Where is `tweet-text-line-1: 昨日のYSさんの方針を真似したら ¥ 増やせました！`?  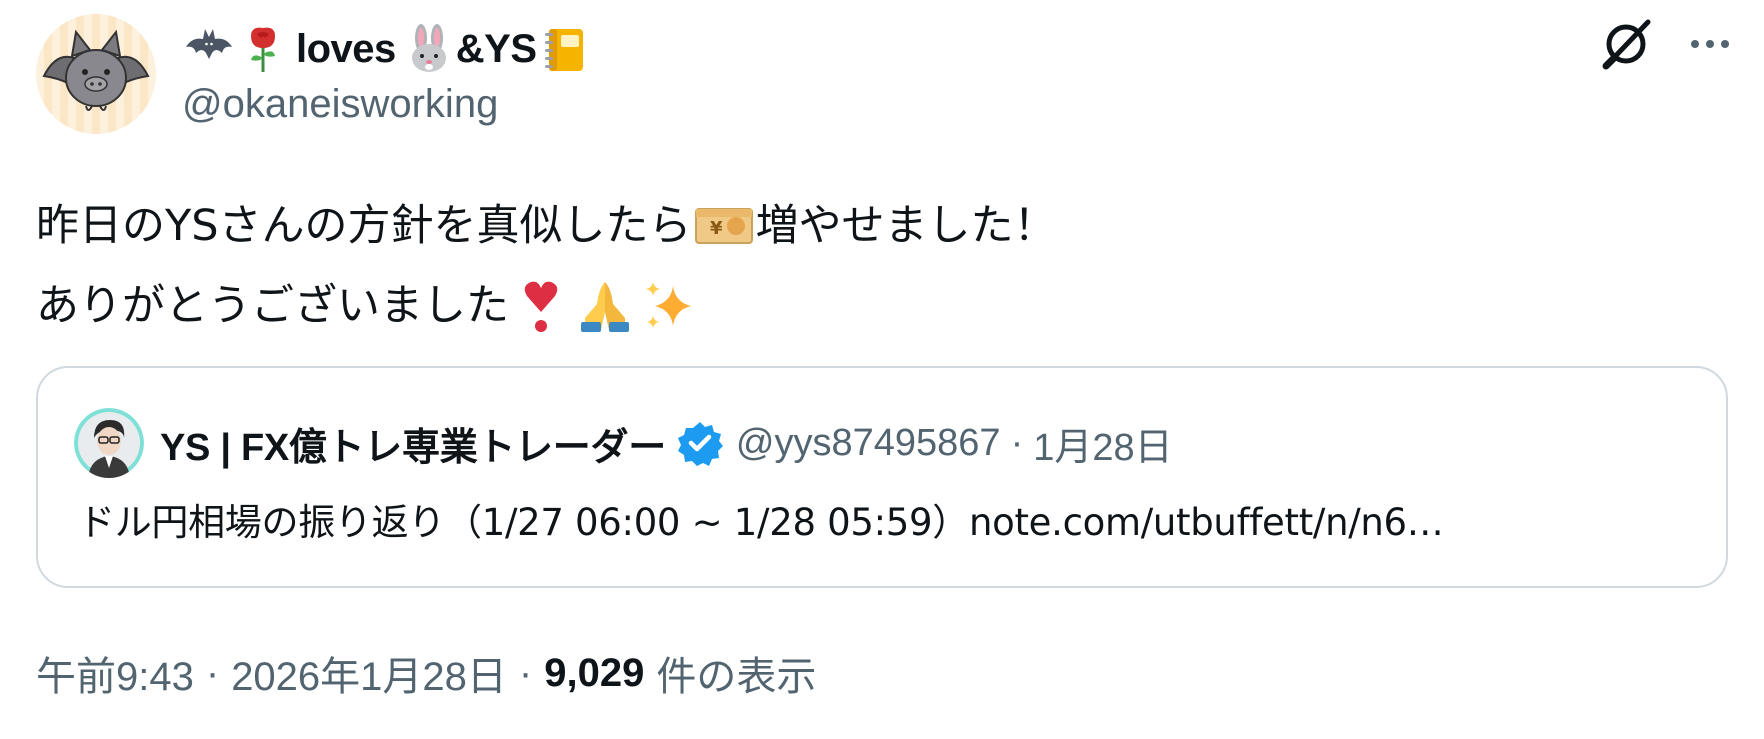 tweet-text-line-1: 昨日のYSさんの方針を真似したら ¥ 増やせました！ is located at coordinates (876, 226).